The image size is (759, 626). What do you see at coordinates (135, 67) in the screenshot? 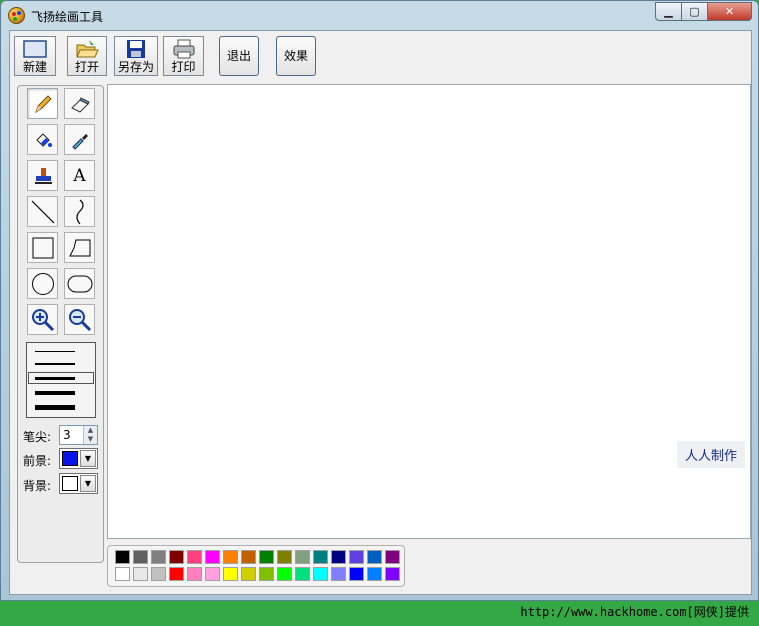
I see `save-as-label: 另存为` at bounding box center [135, 67].